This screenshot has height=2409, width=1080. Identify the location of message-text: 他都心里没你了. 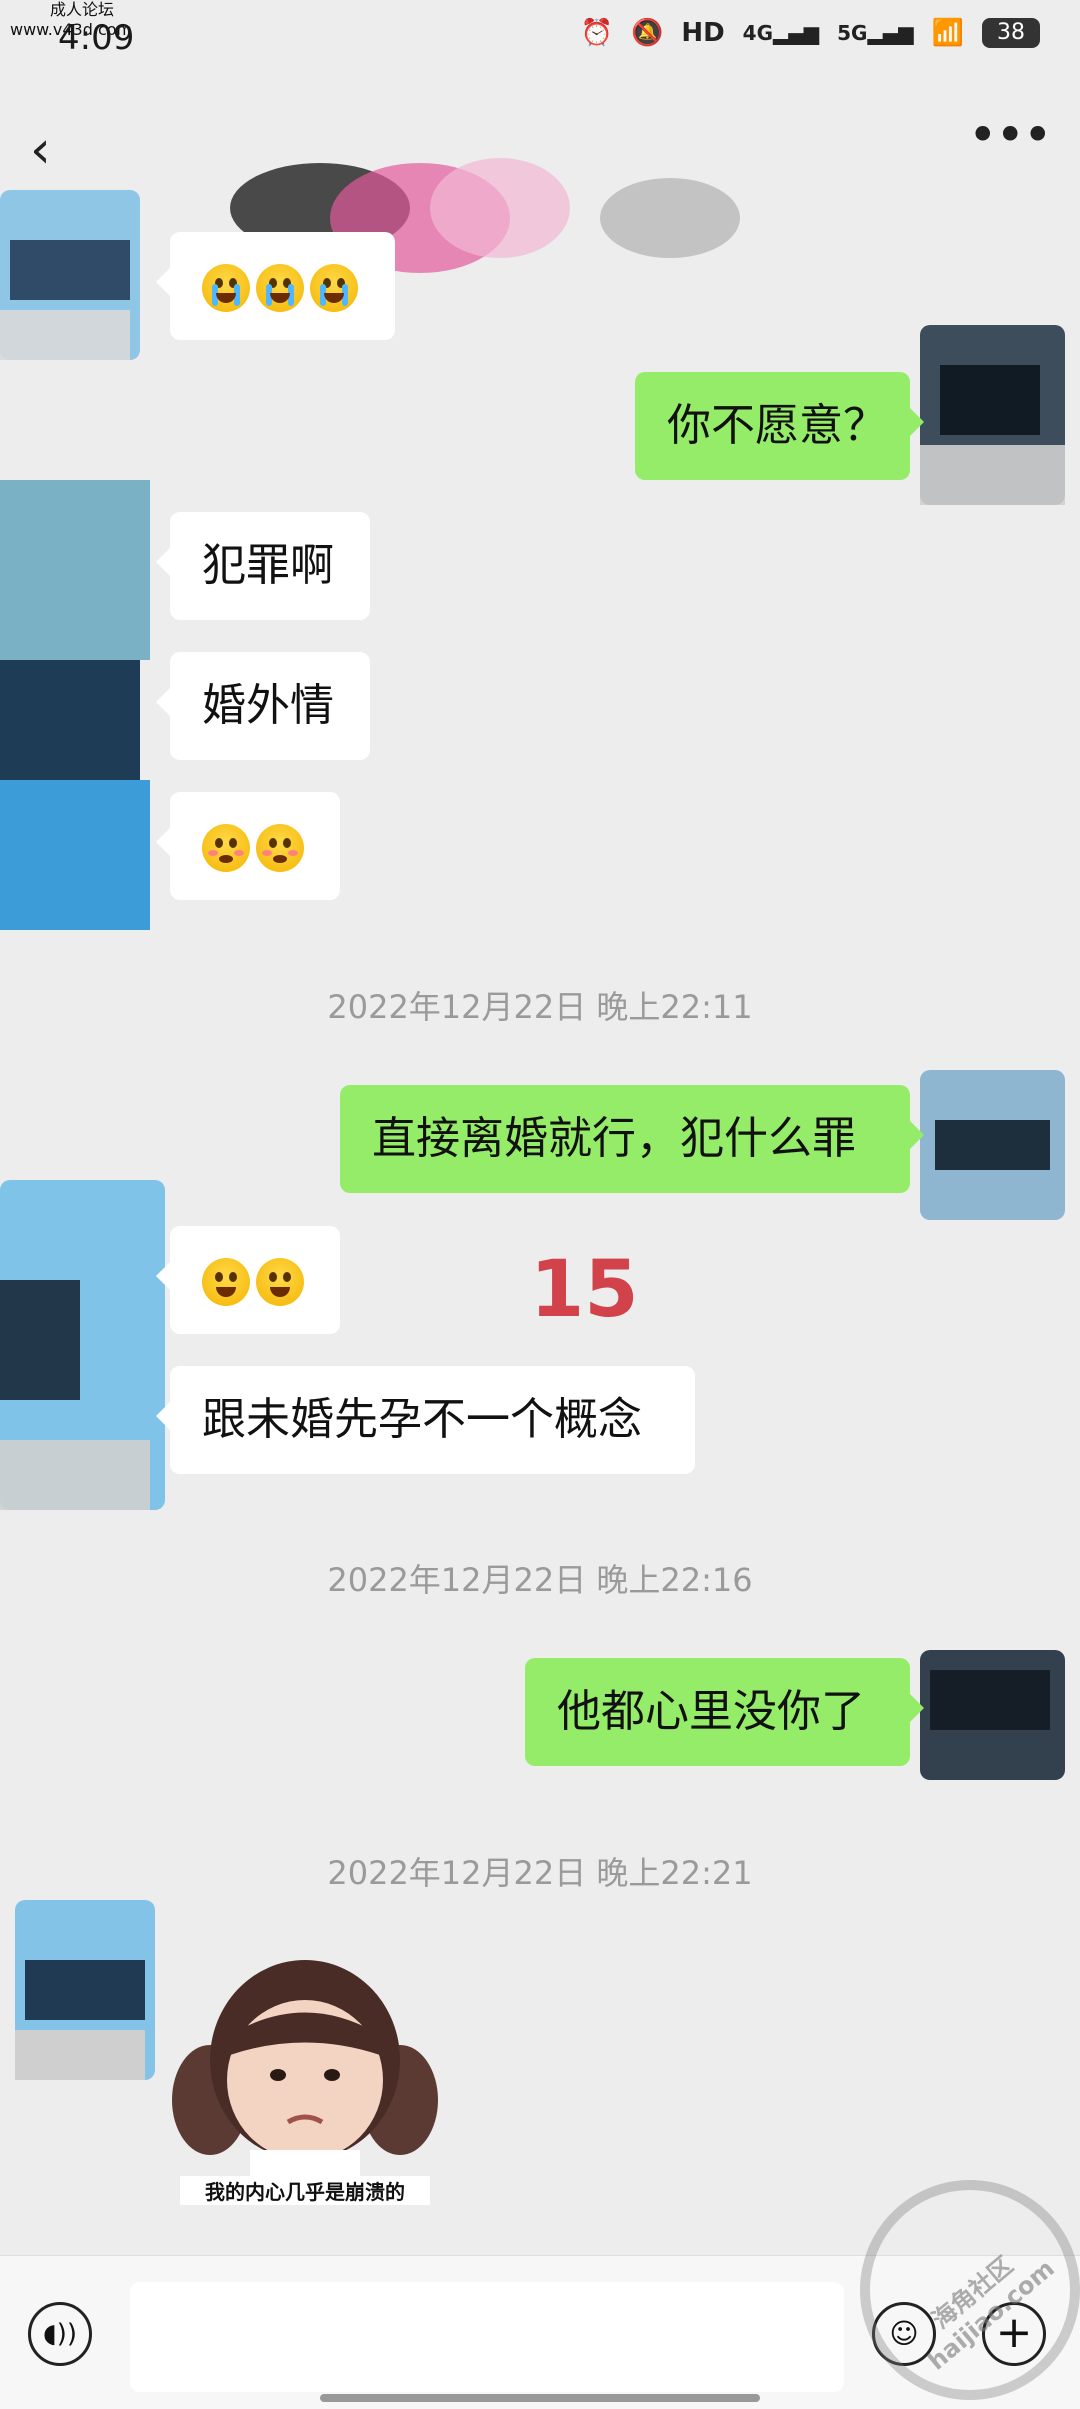
(711, 1711).